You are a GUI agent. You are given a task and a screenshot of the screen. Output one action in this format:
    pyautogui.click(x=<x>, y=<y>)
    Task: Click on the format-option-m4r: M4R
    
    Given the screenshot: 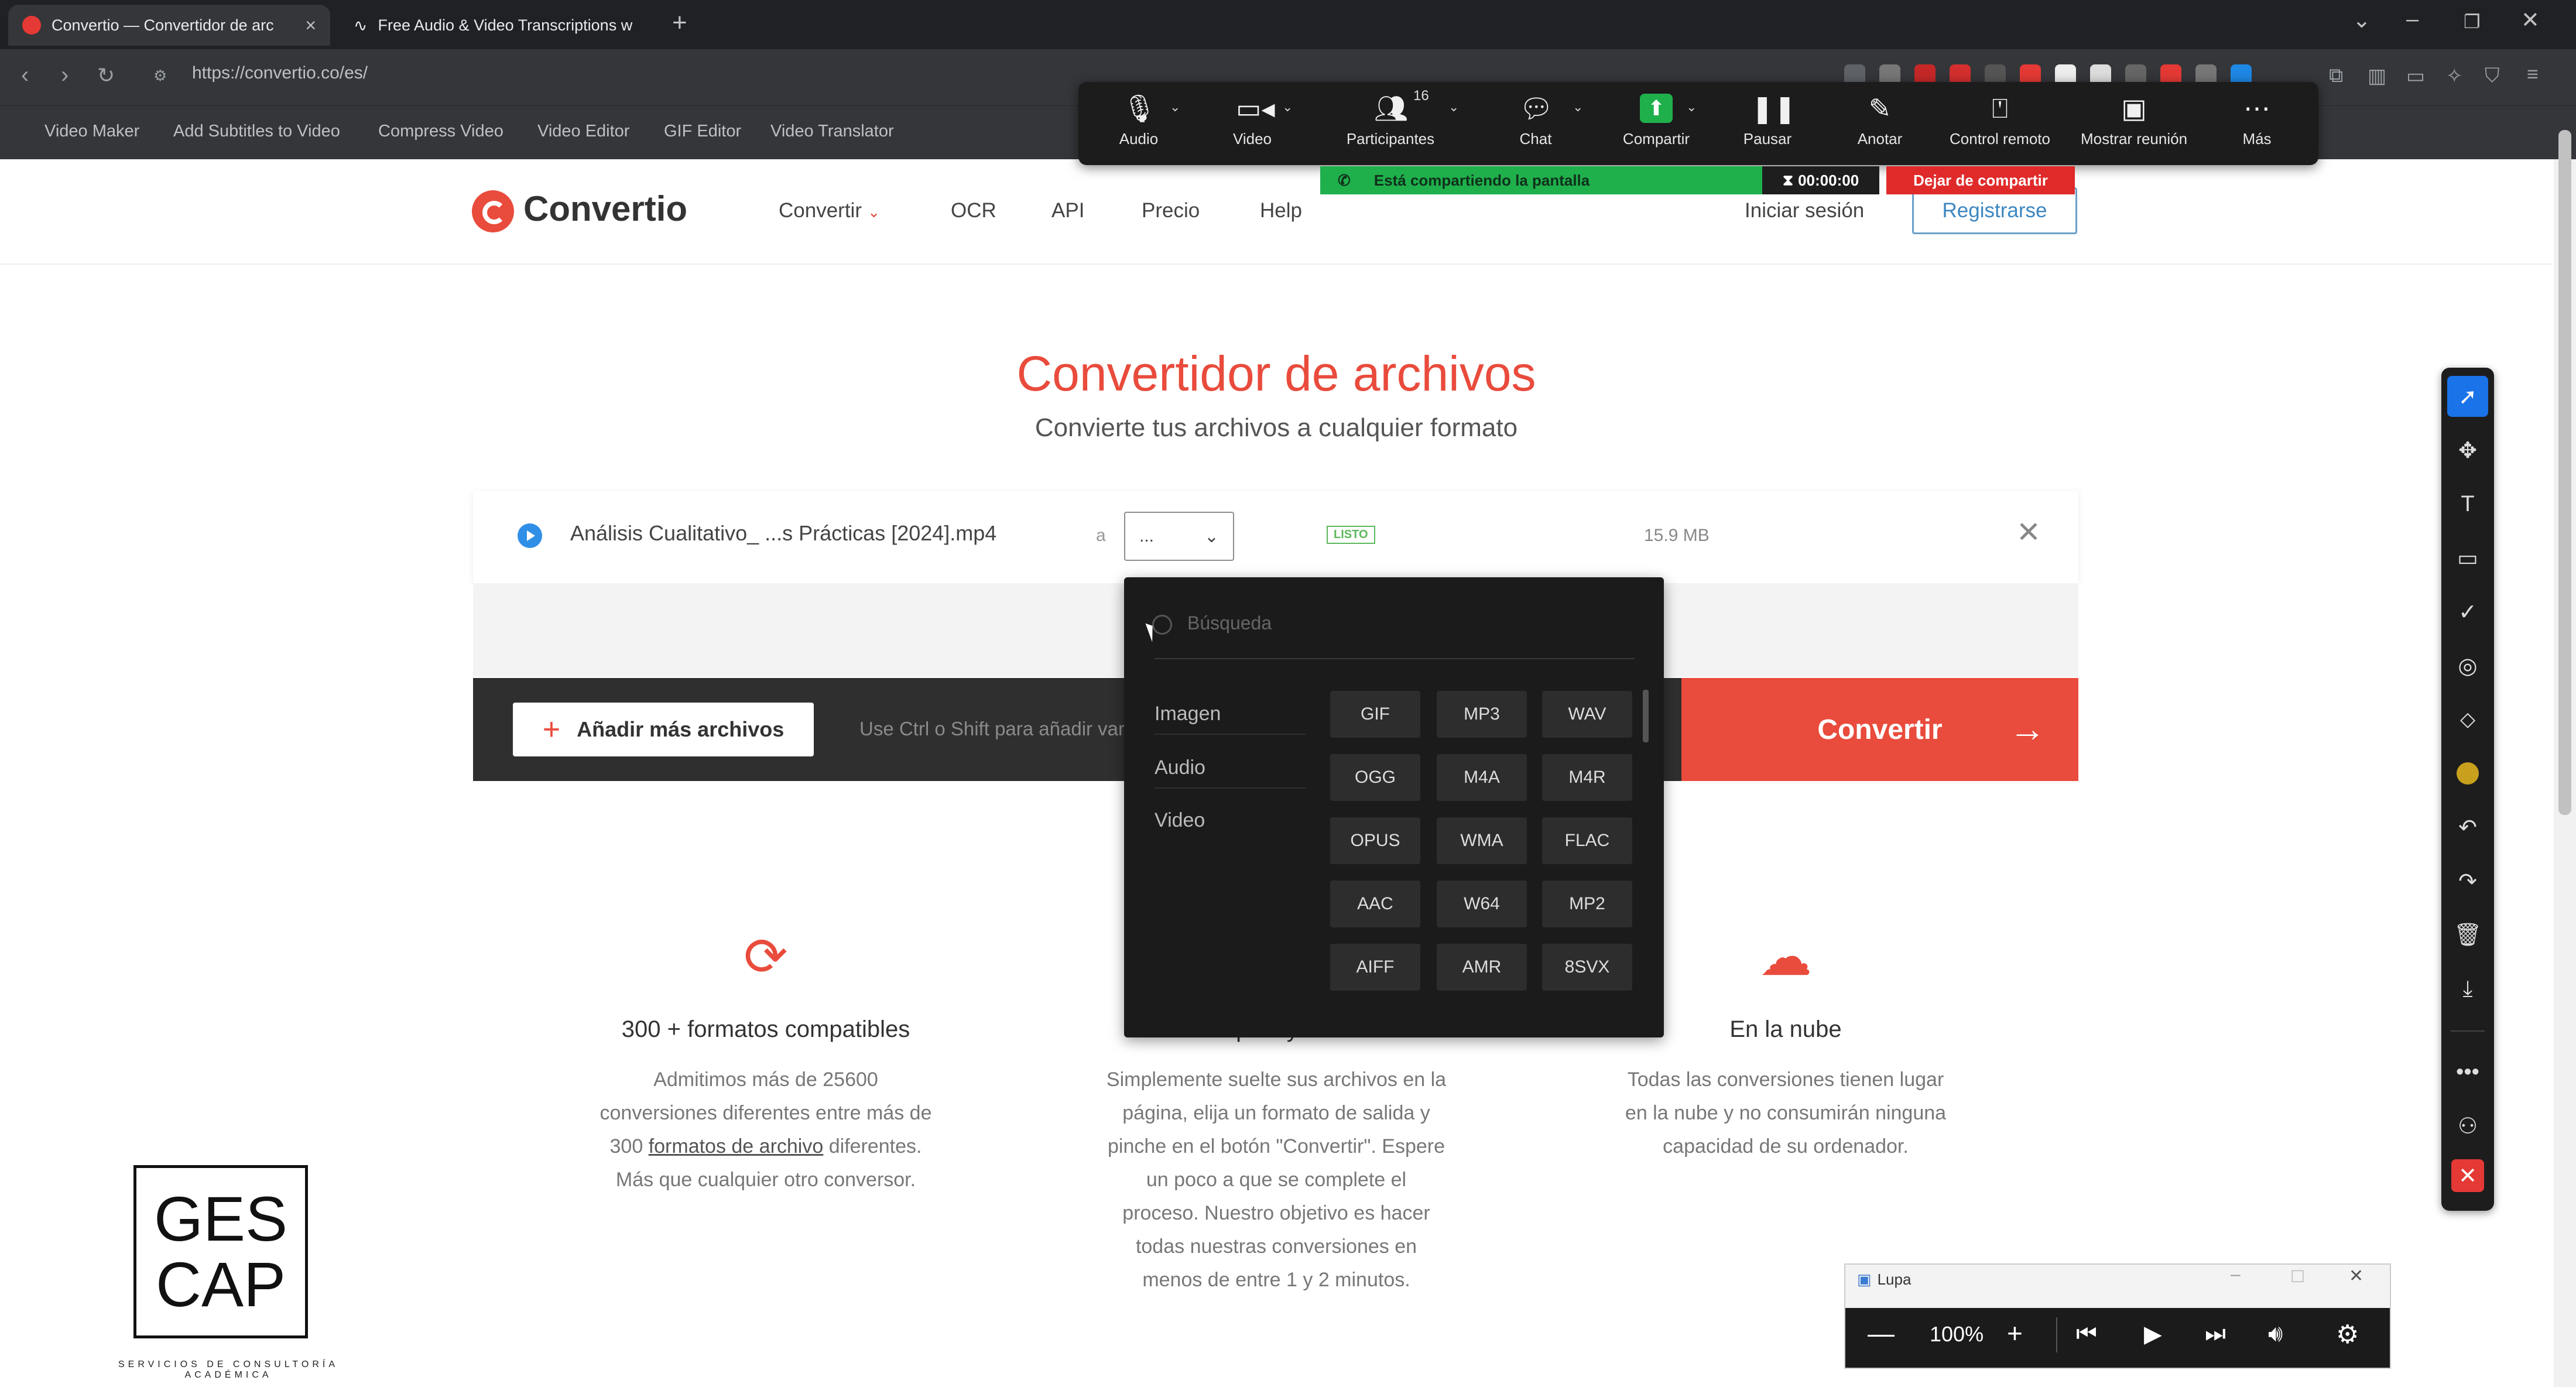 What is the action you would take?
    pyautogui.click(x=1587, y=777)
    